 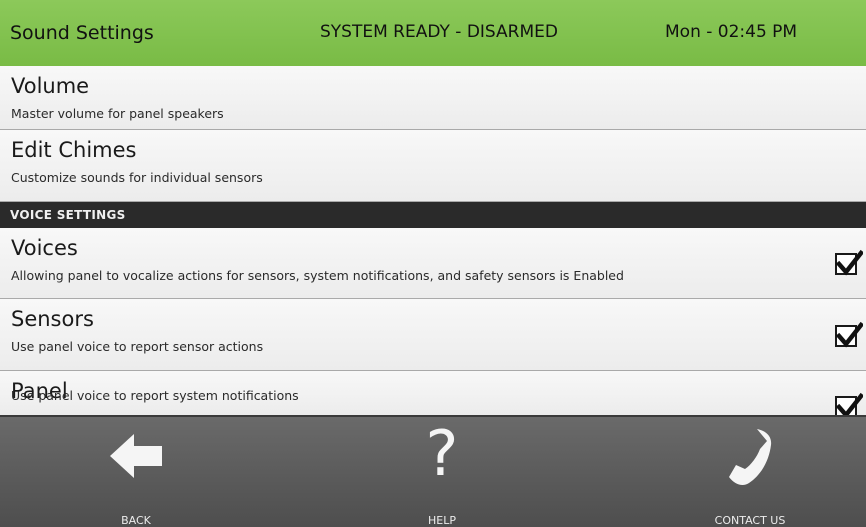 I want to click on help-button: ? HELP, so click(x=442, y=472).